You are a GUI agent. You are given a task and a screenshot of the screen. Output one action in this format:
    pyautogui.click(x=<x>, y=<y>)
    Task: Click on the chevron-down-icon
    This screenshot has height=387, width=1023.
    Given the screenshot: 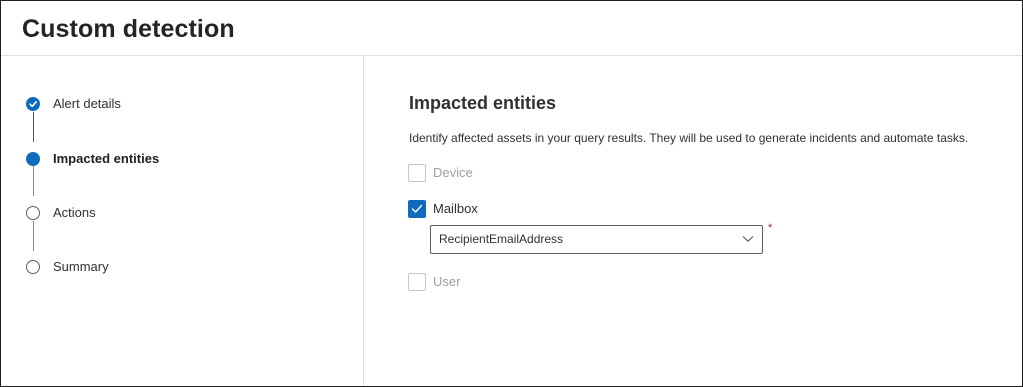 What is the action you would take?
    pyautogui.click(x=748, y=239)
    